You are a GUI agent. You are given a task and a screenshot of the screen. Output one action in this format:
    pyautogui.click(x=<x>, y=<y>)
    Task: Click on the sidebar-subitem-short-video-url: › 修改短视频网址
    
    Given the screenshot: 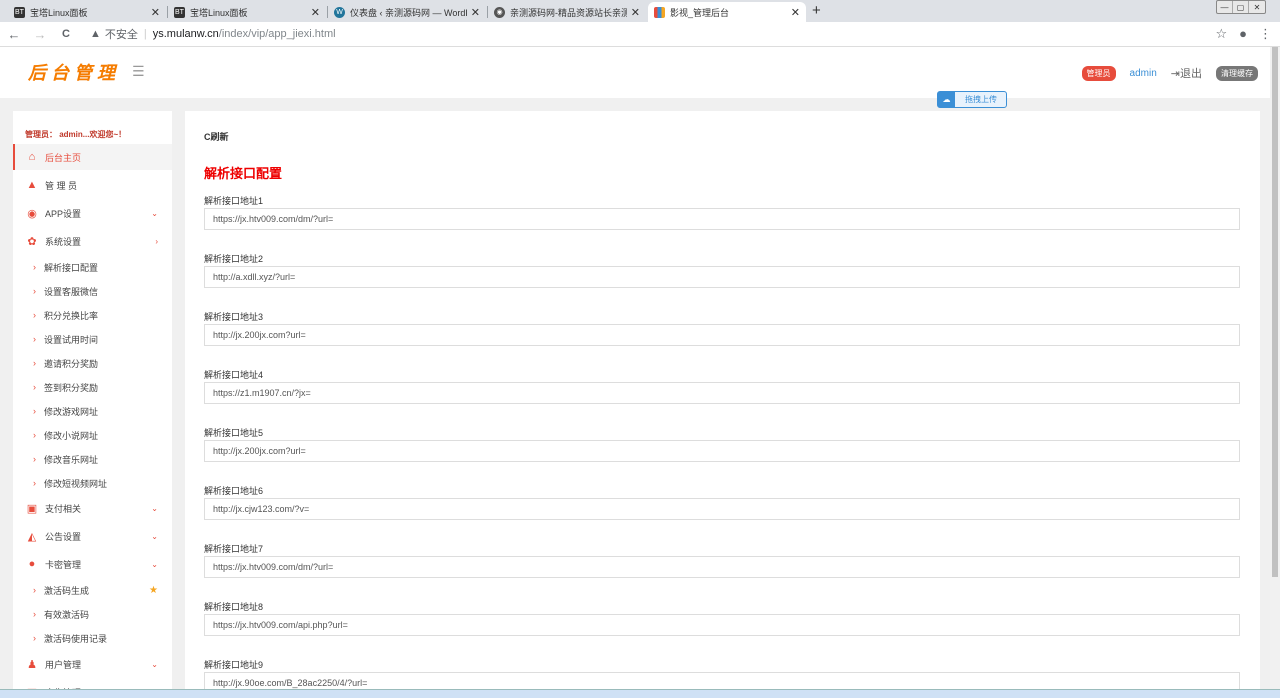 What is the action you would take?
    pyautogui.click(x=92, y=483)
    